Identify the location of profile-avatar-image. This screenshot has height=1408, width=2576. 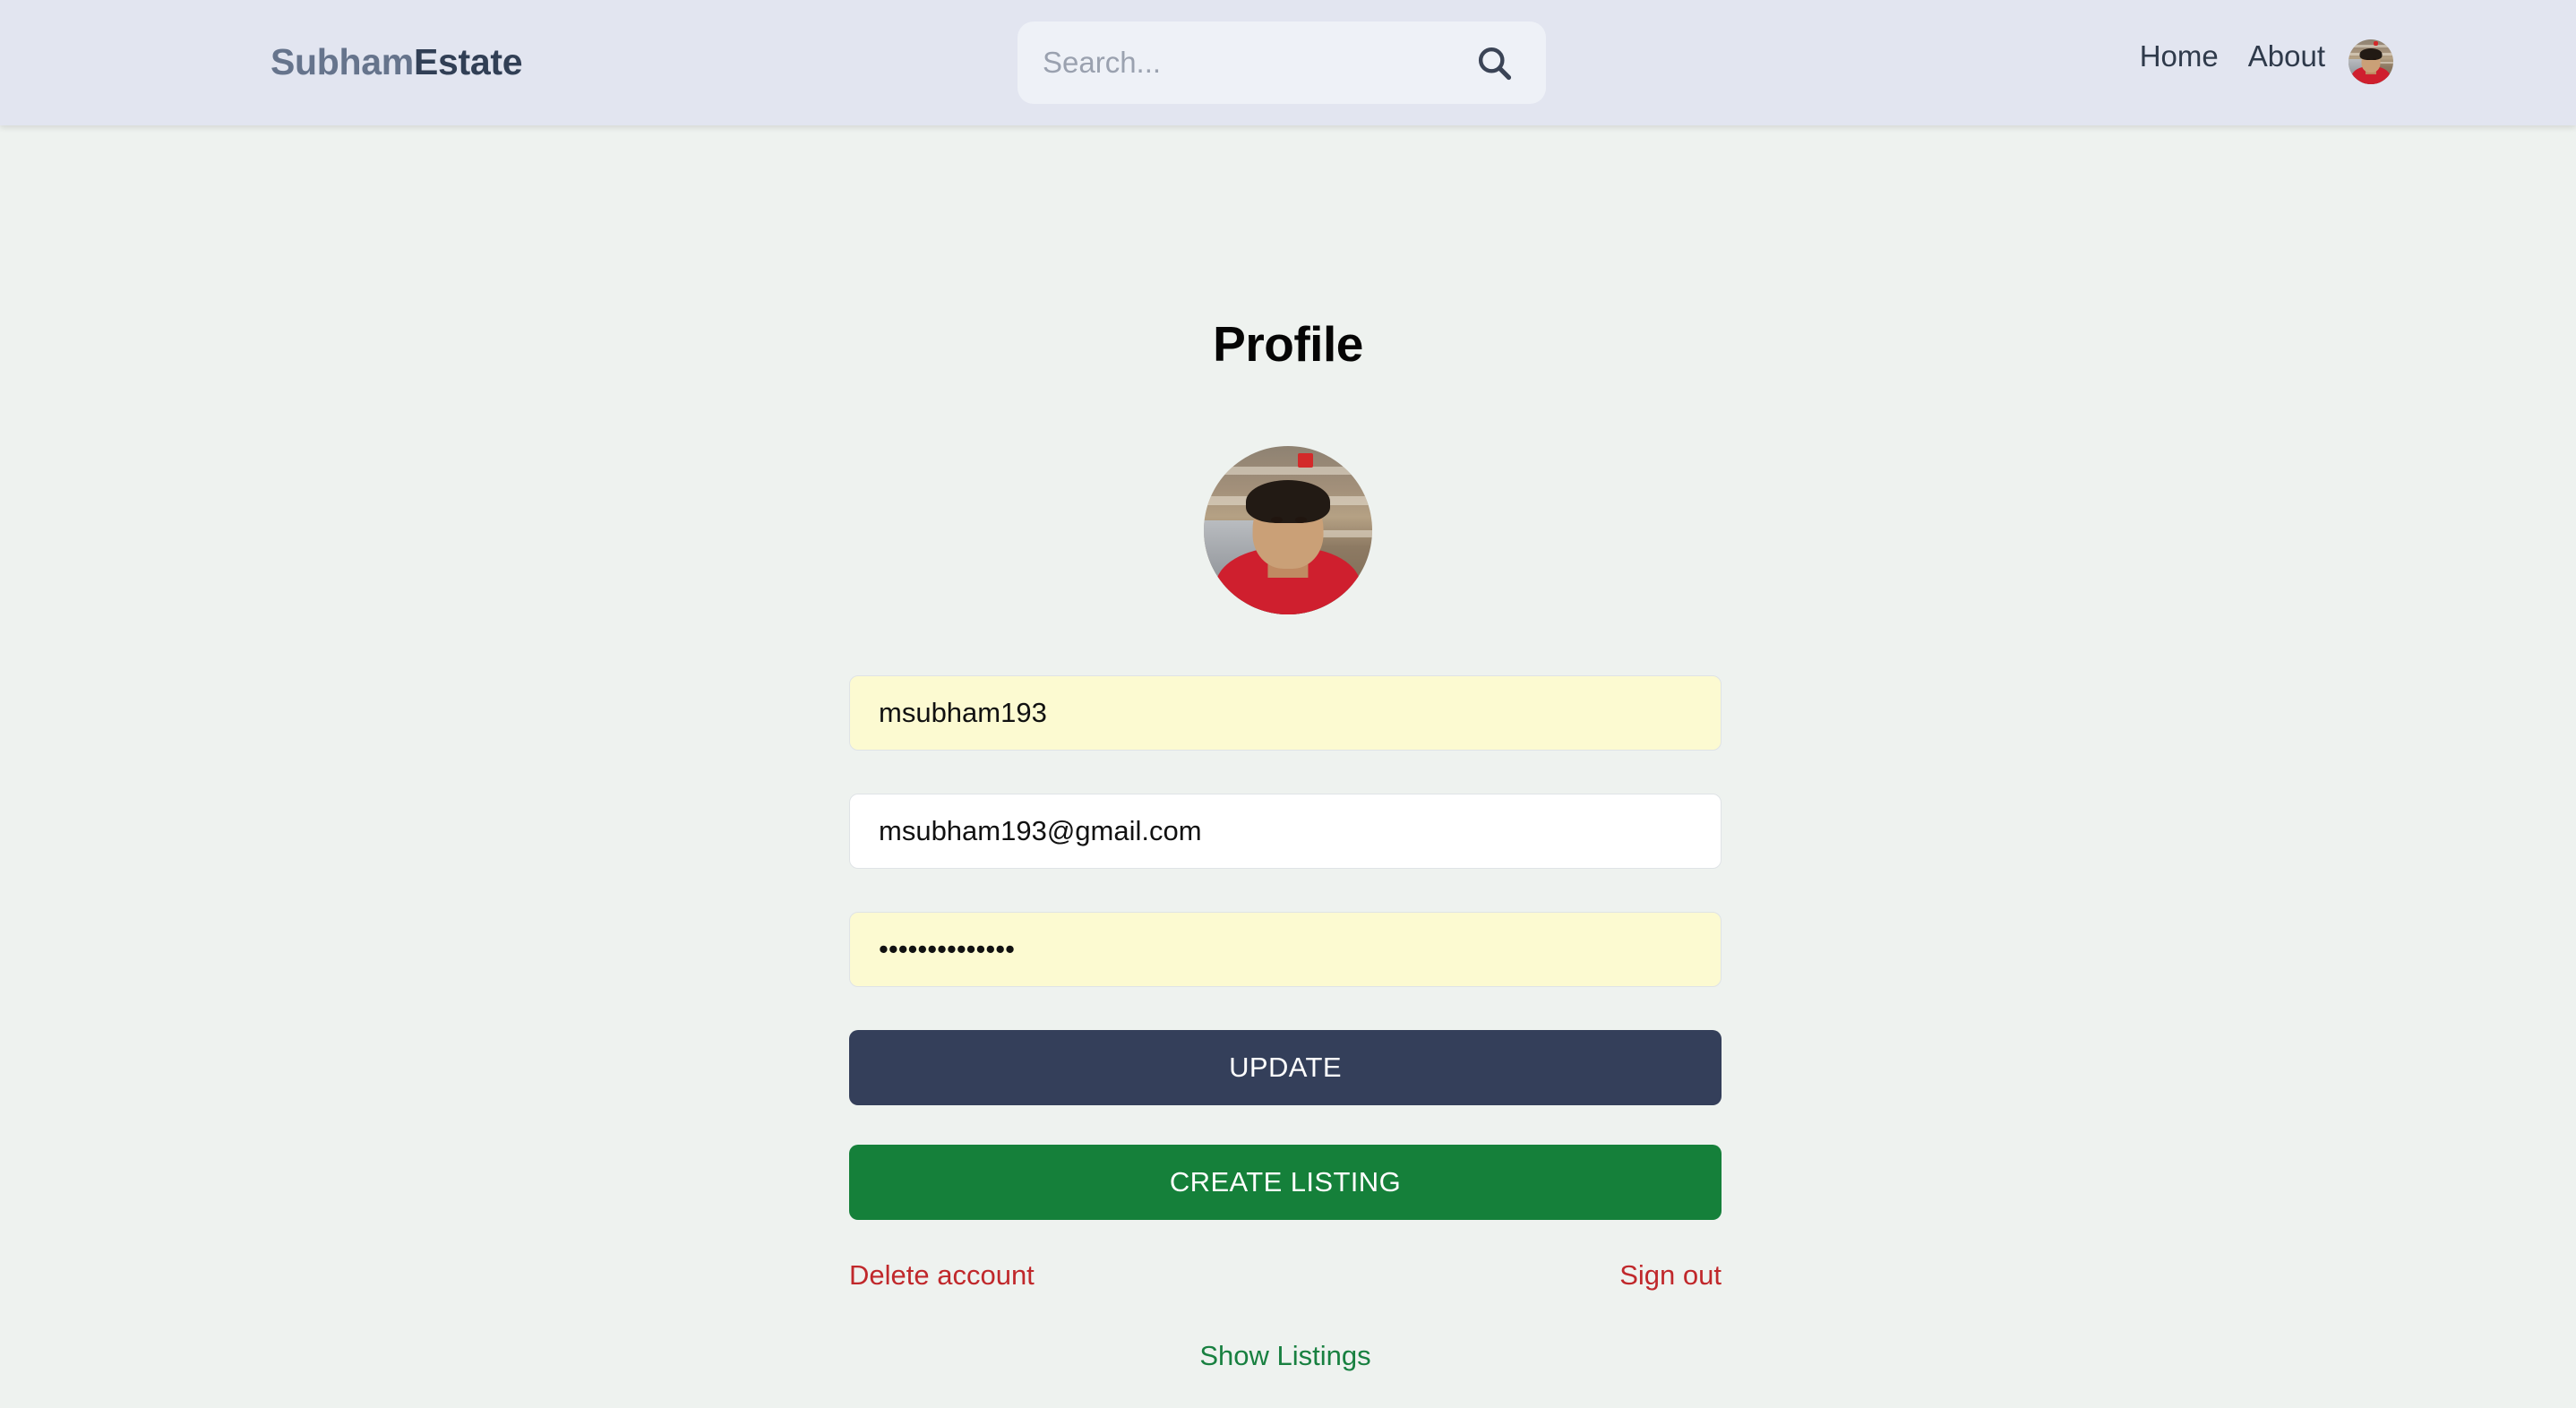
(1288, 530).